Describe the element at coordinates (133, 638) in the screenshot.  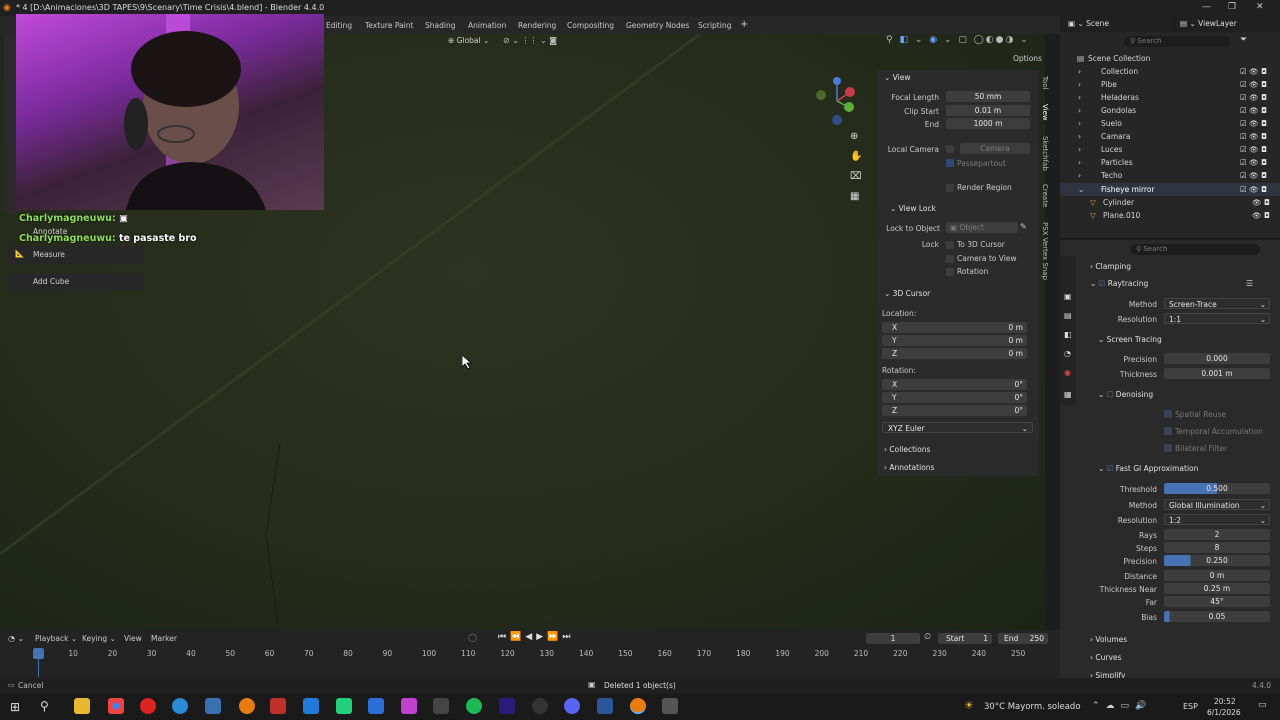
I see `menu-view: View` at that location.